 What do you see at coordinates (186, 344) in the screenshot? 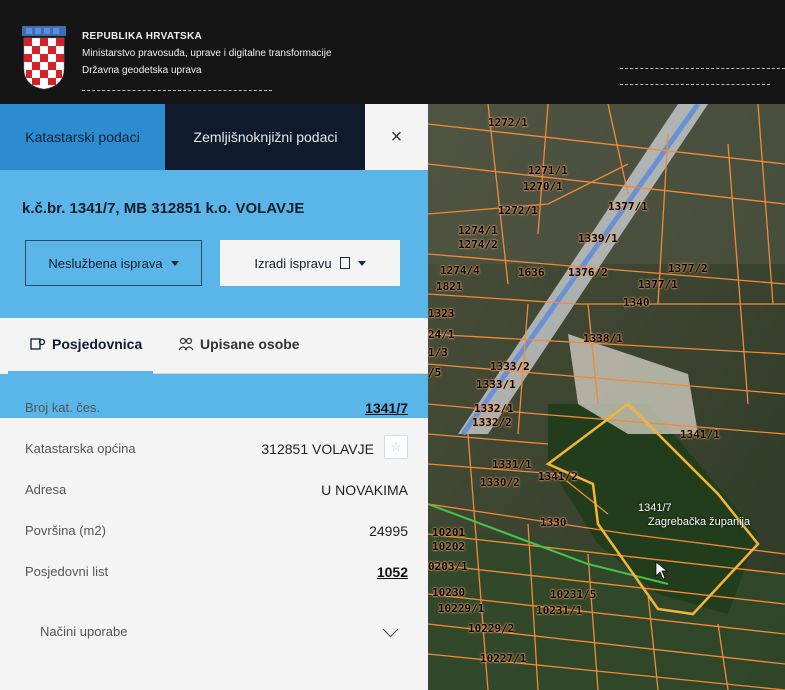
I see `people-icon` at bounding box center [186, 344].